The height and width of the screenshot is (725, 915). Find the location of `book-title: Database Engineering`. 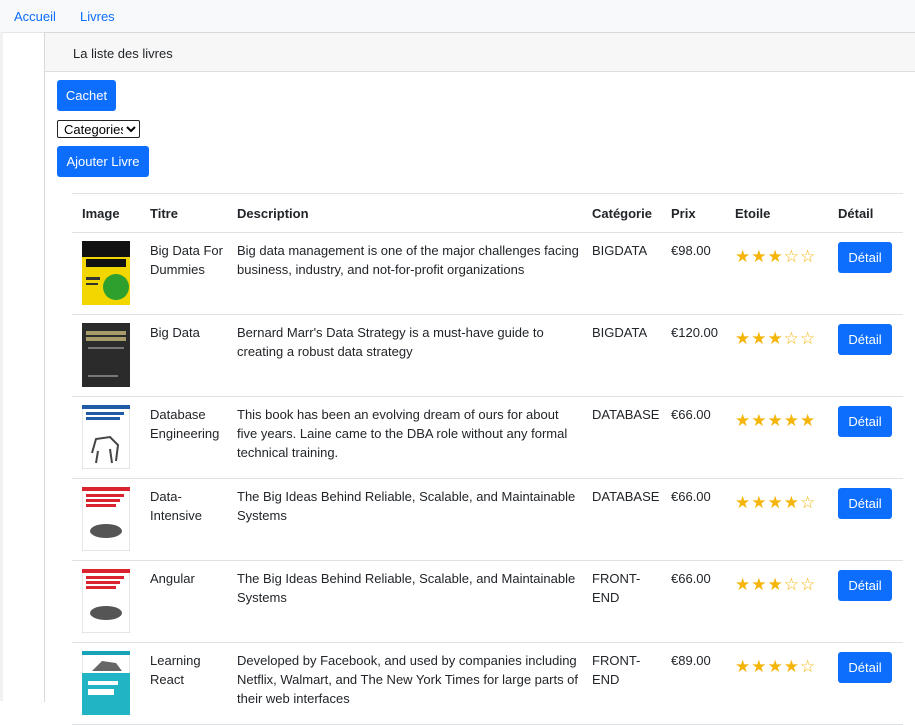

book-title: Database Engineering is located at coordinates (183, 437).